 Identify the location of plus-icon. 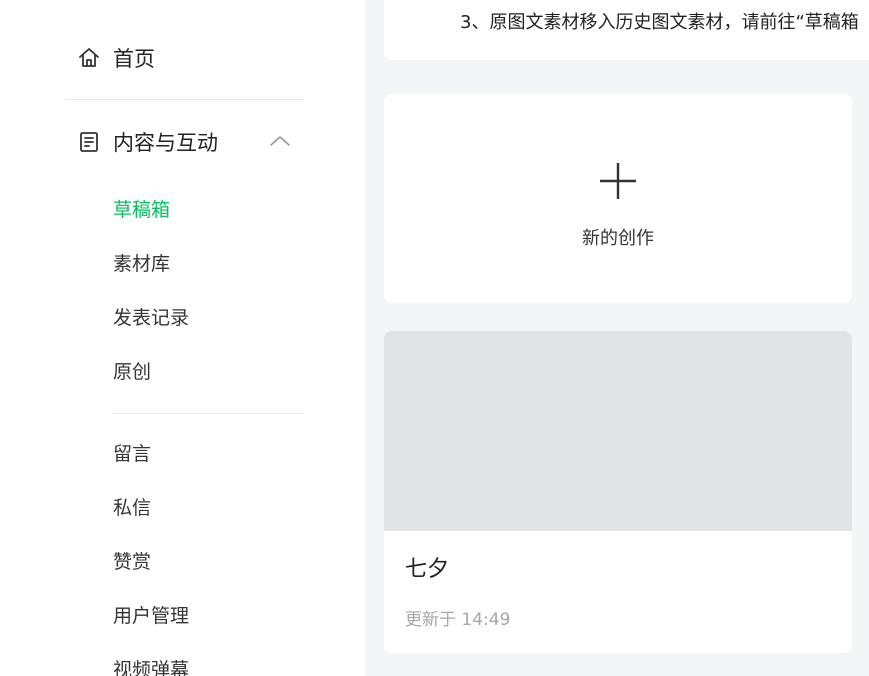
(618, 183).